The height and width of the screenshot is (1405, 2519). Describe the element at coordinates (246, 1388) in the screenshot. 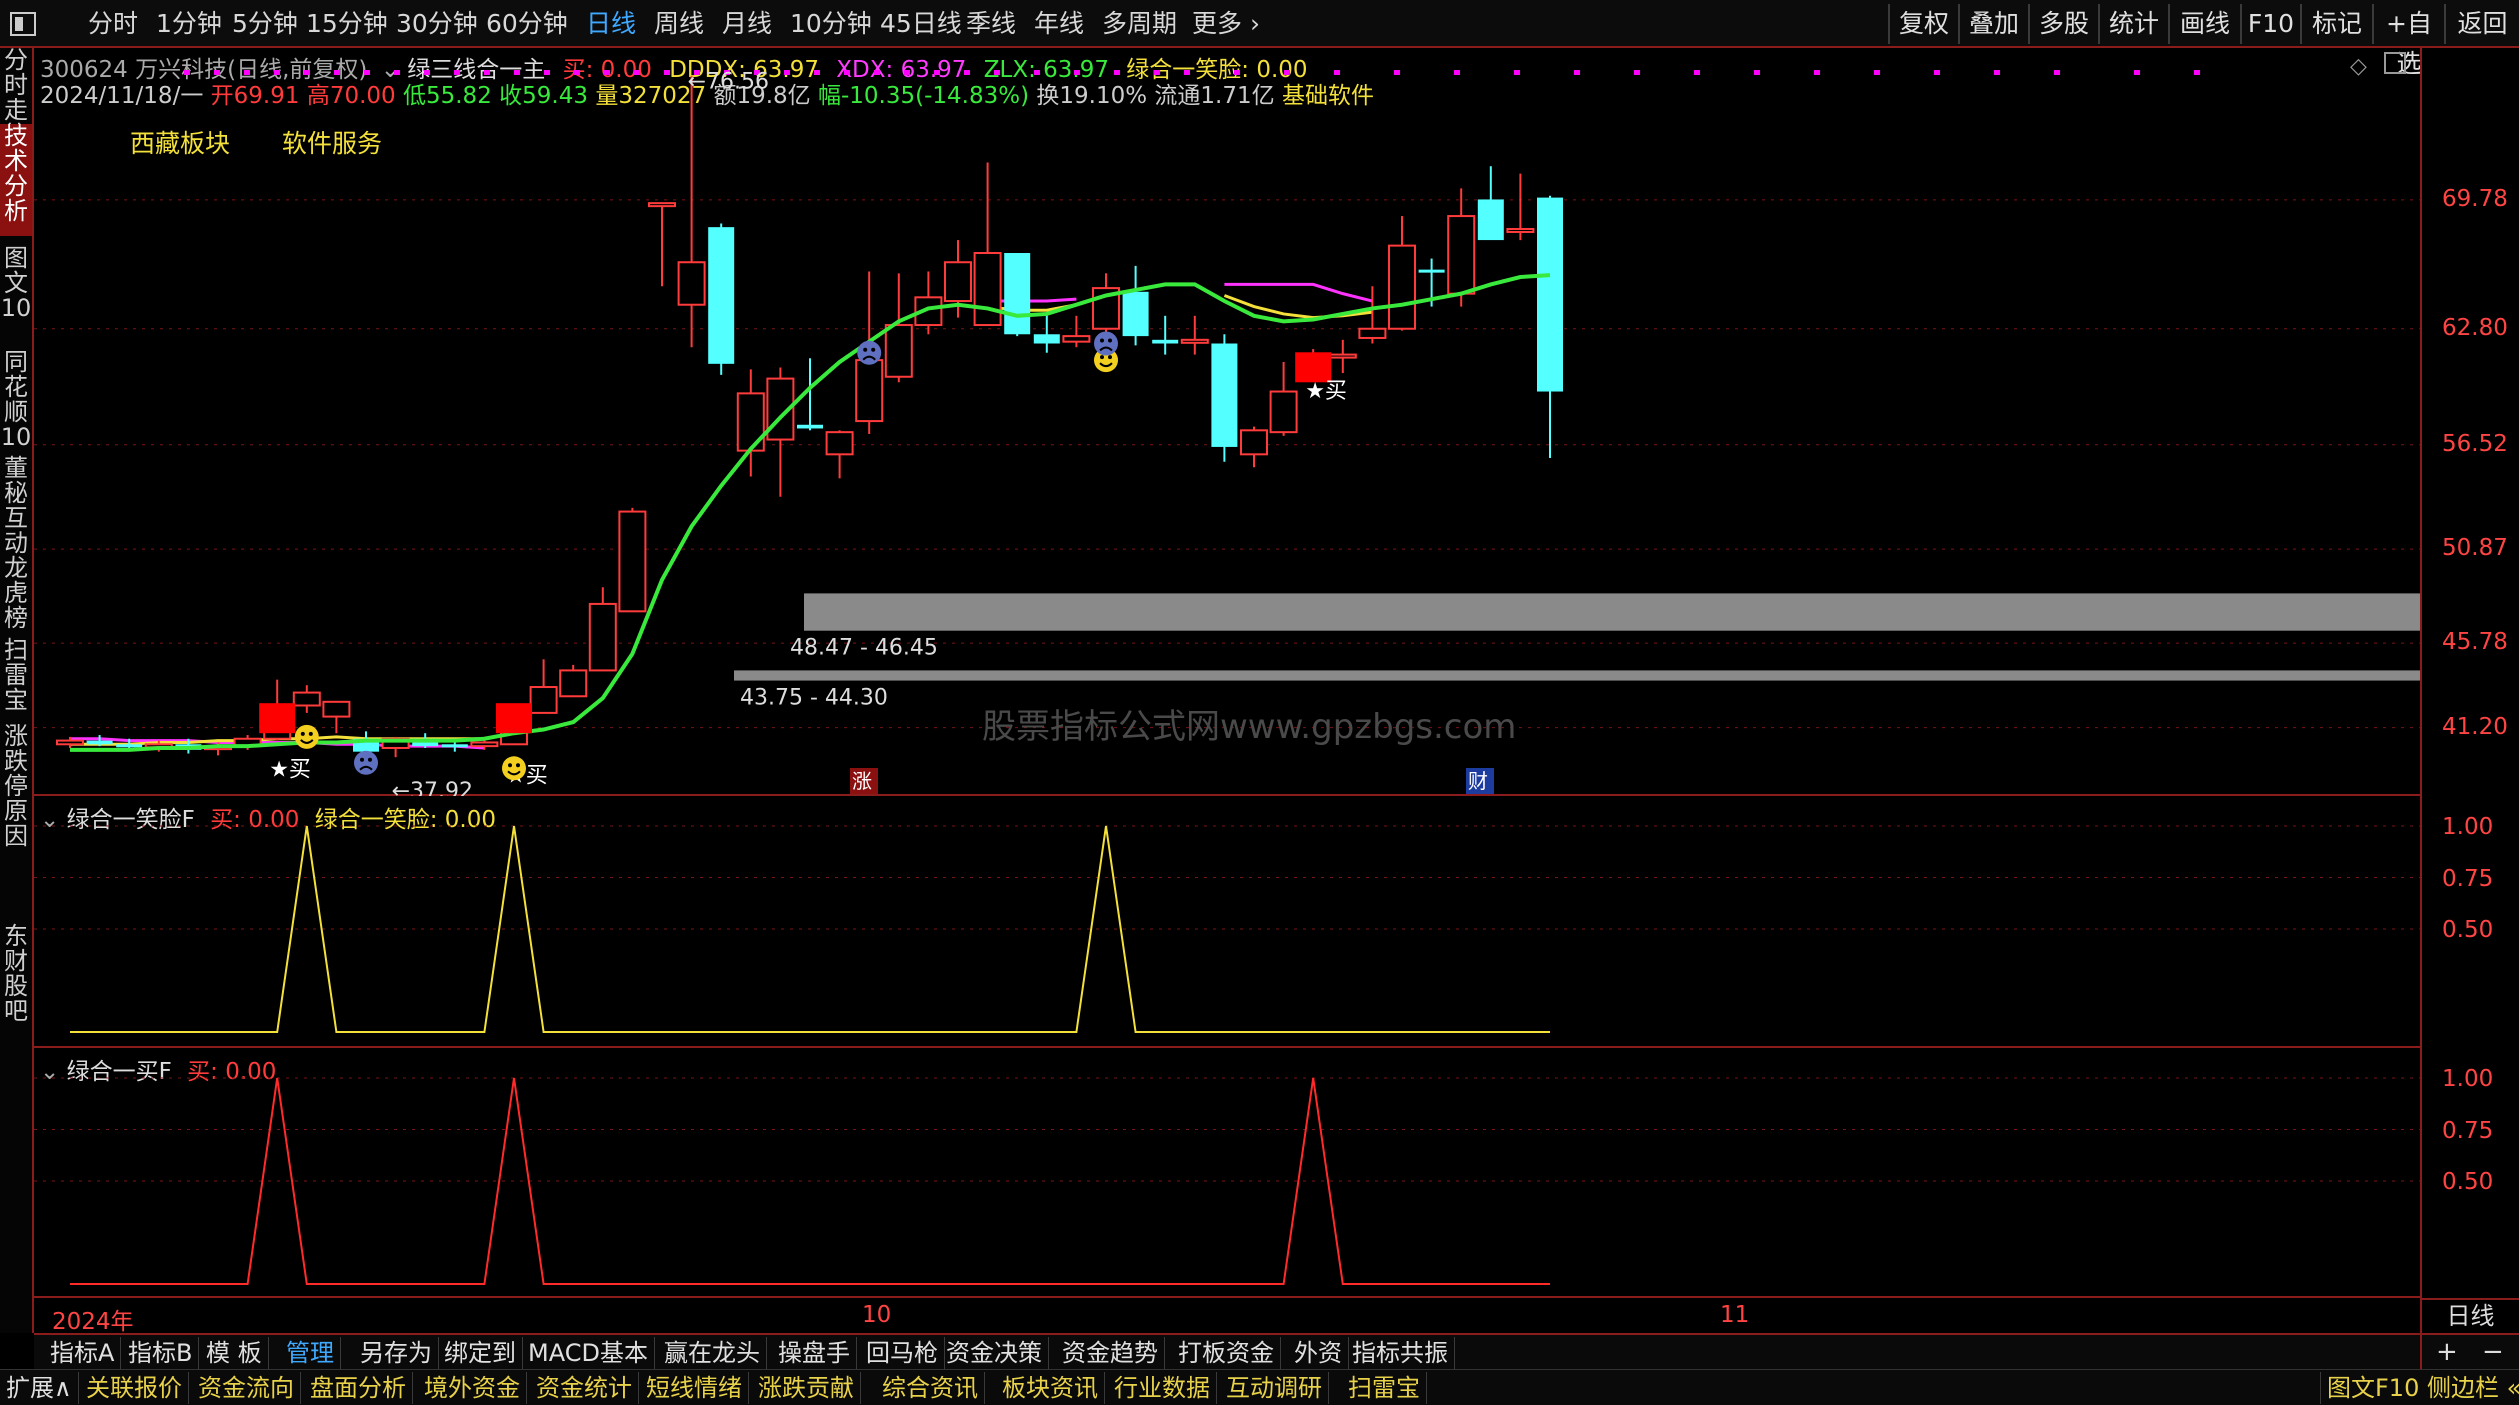

I see `feature-tab-2: 资金流向` at that location.